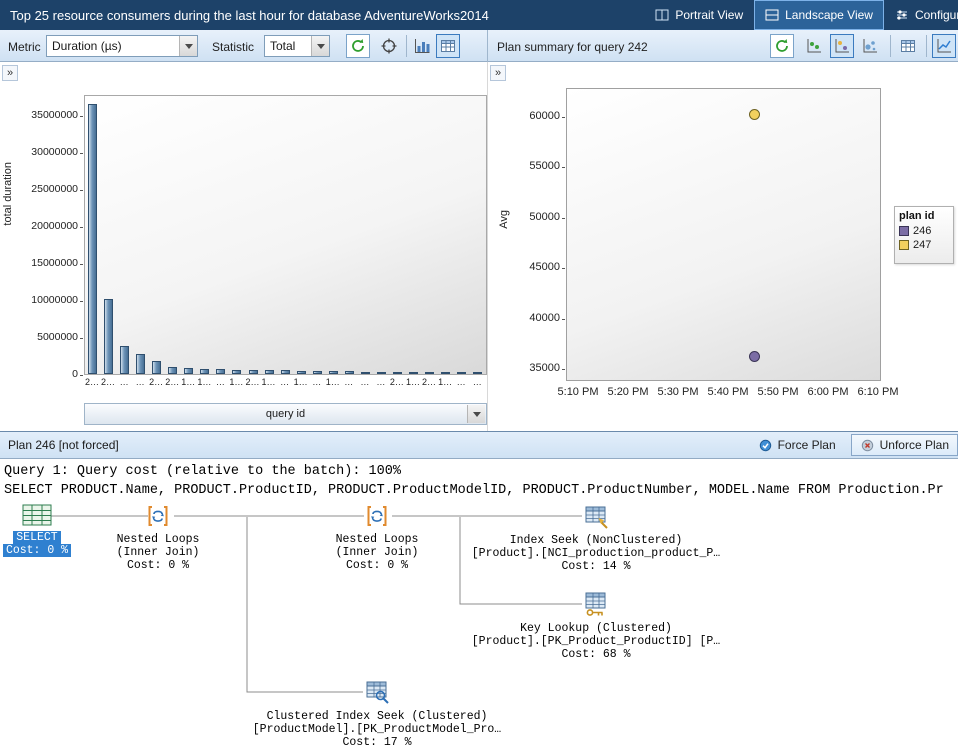  I want to click on bubble-view-button, so click(870, 46).